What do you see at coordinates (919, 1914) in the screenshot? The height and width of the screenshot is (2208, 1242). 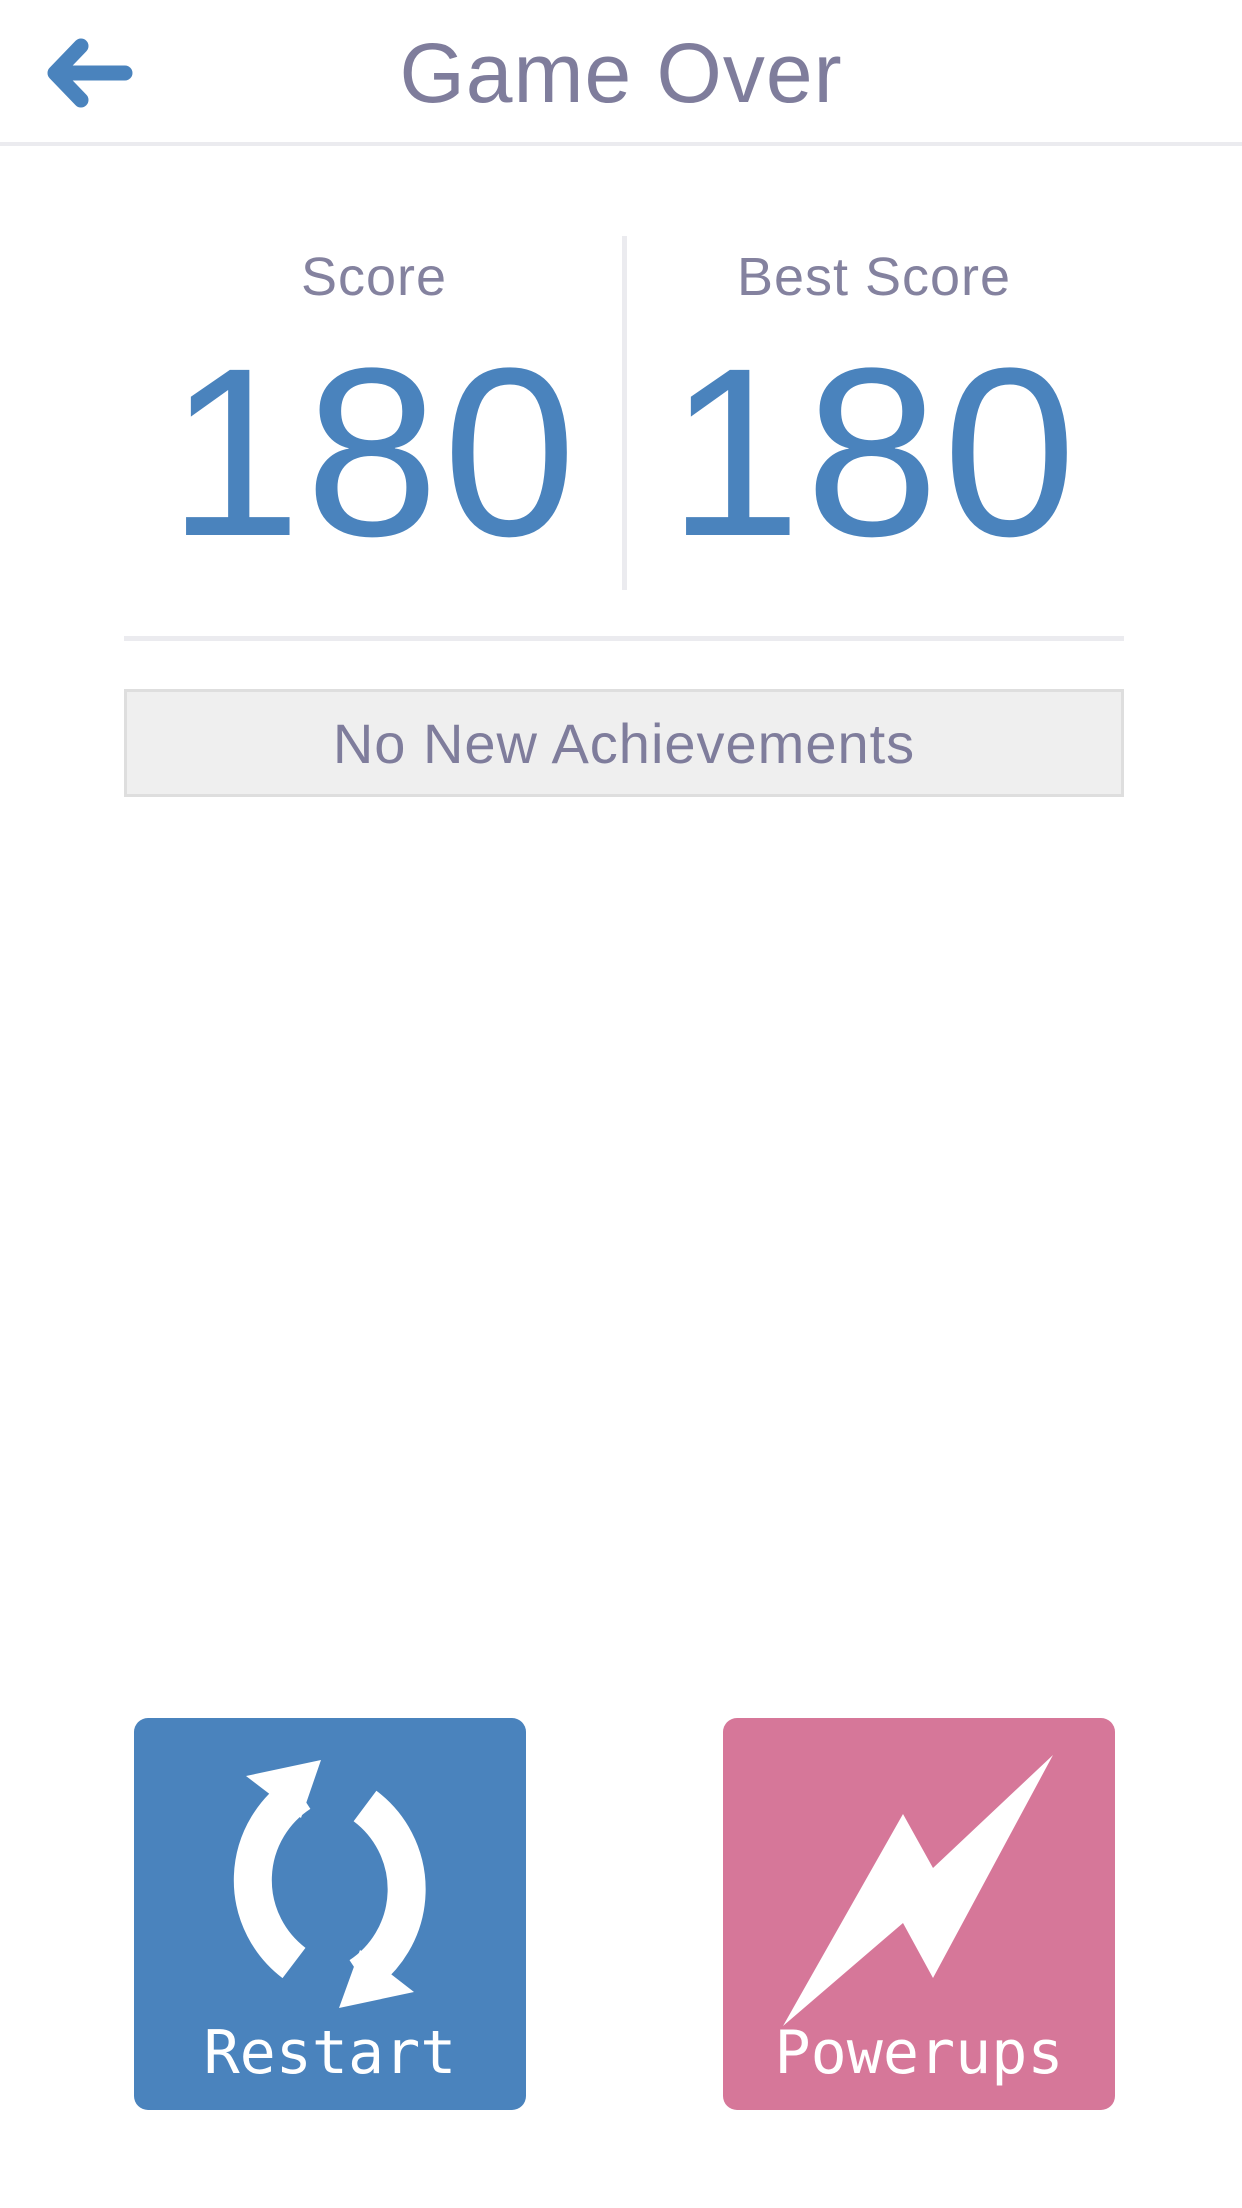 I see `powerups-button: Powerups` at bounding box center [919, 1914].